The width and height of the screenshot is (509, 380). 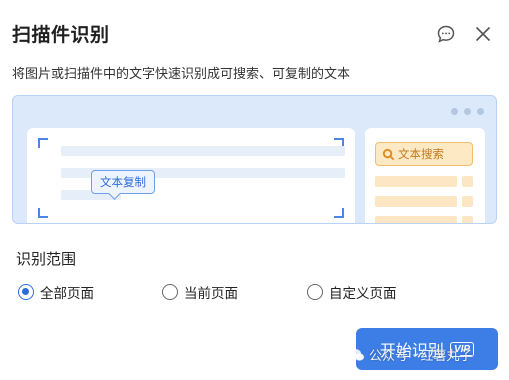 What do you see at coordinates (462, 349) in the screenshot?
I see `vip-badge: VIP` at bounding box center [462, 349].